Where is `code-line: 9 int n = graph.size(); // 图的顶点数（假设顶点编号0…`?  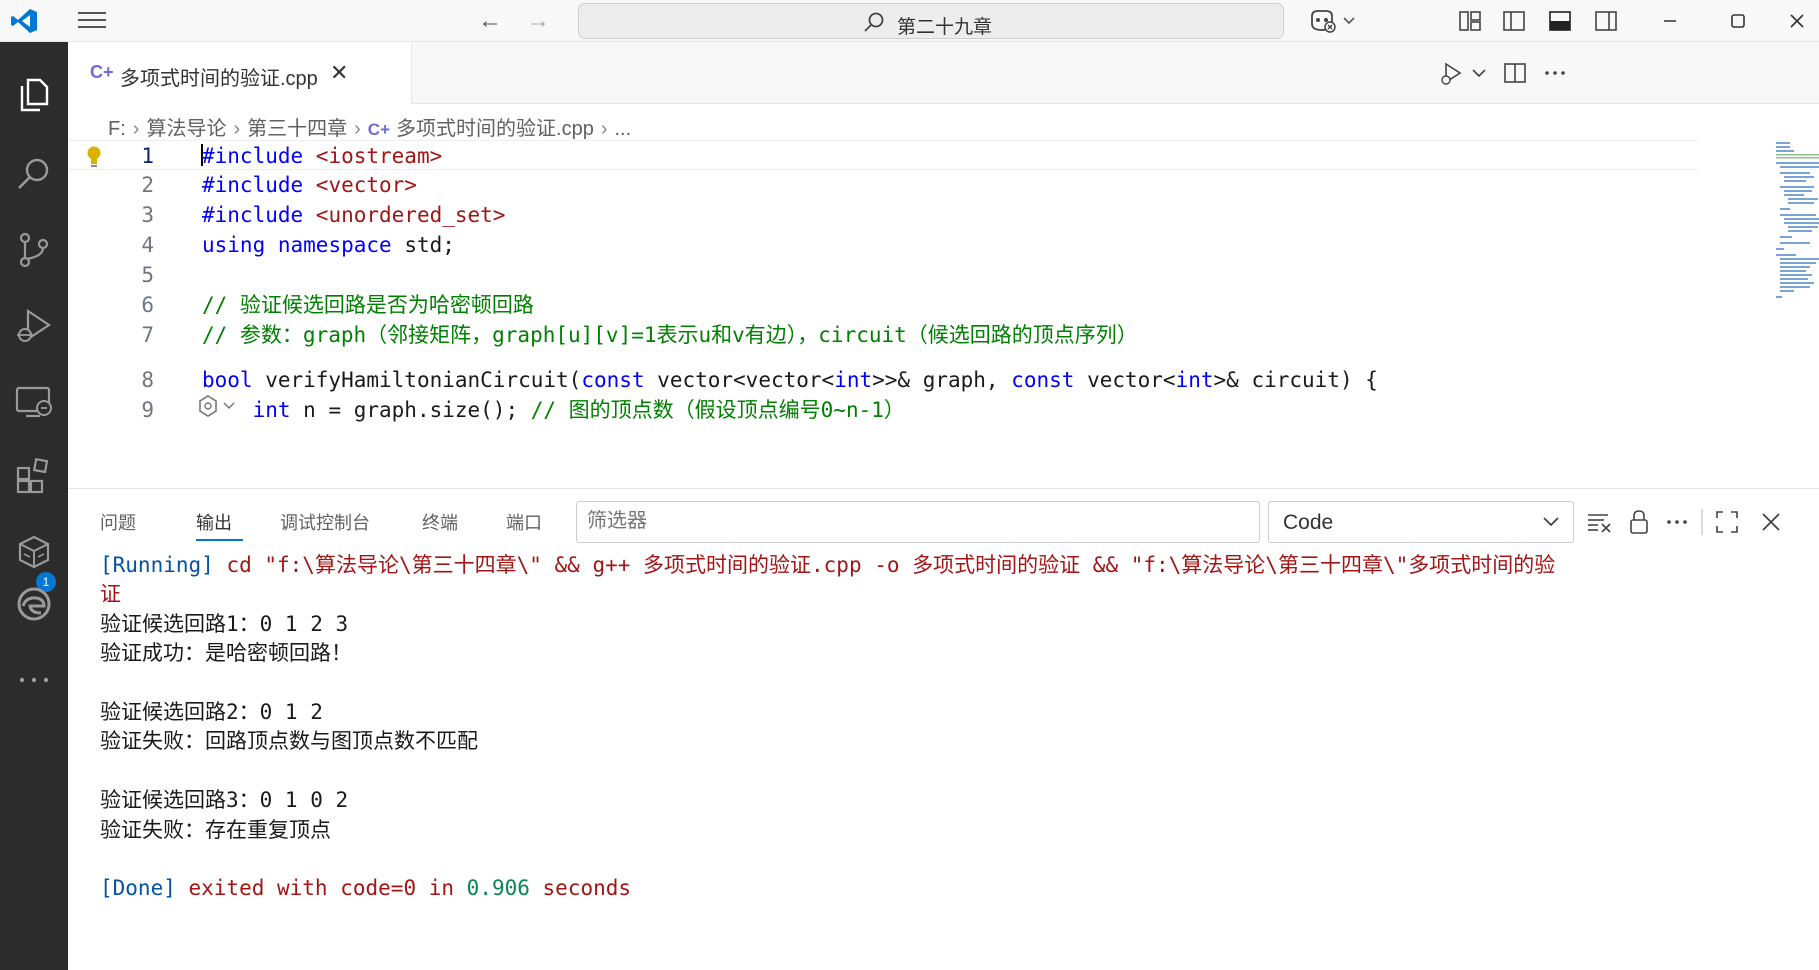 code-line: 9 int n = graph.size(); // 图的顶点数（假设顶点编号0… is located at coordinates (883, 410).